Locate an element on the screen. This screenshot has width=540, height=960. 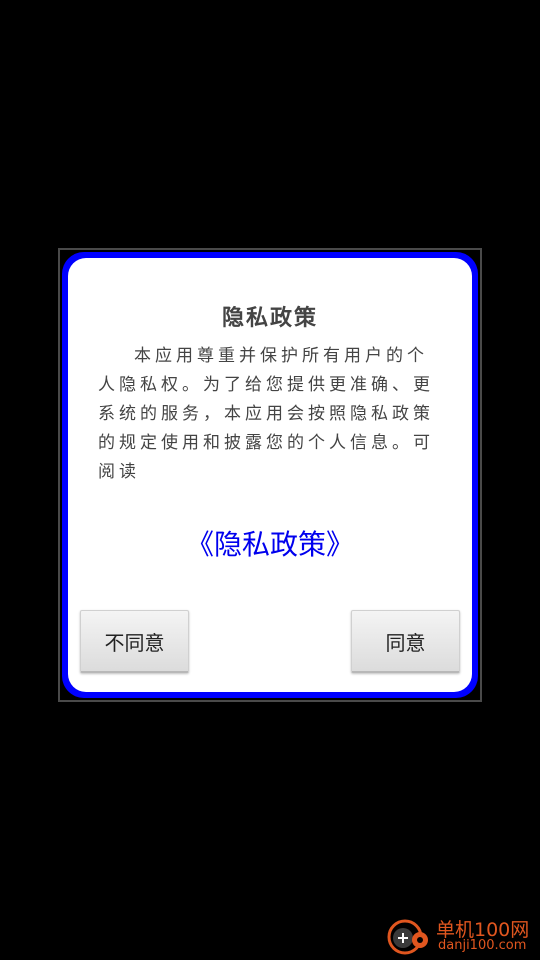
disagree-button: 不同意 is located at coordinates (134, 641).